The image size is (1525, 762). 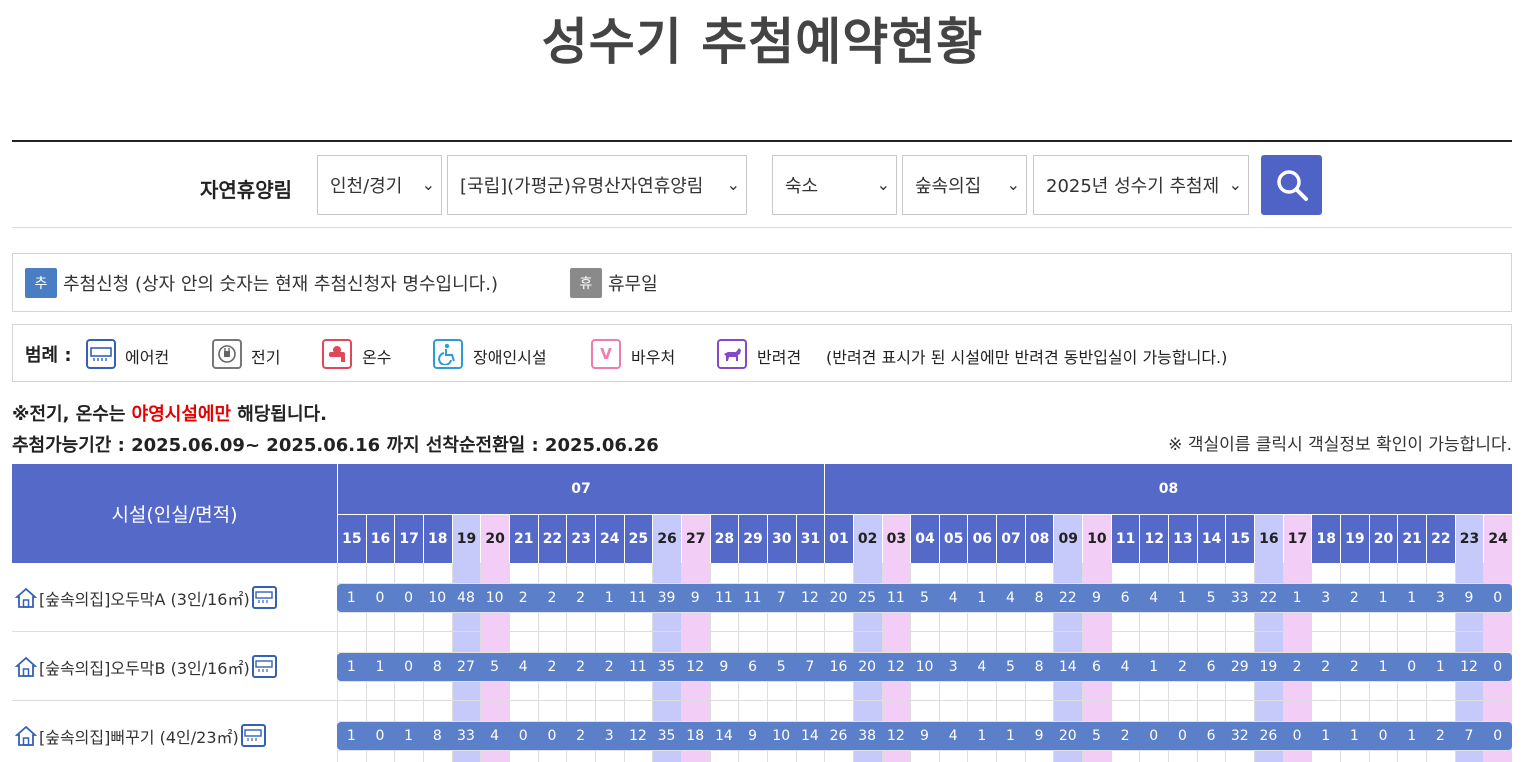 I want to click on applicant-count: 16, so click(x=838, y=667).